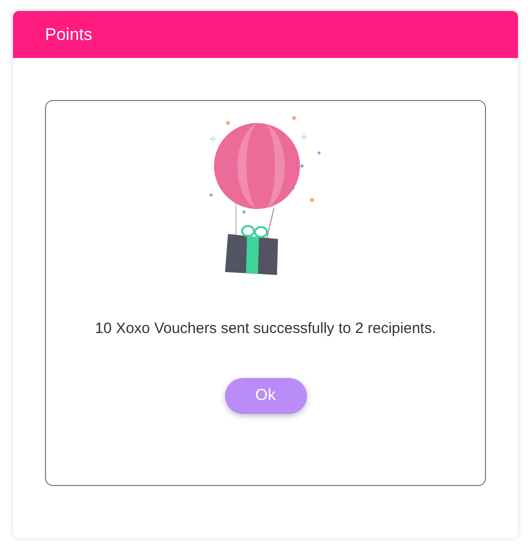 The height and width of the screenshot is (554, 531). Describe the element at coordinates (68, 35) in the screenshot. I see `dialog-title: Points` at that location.